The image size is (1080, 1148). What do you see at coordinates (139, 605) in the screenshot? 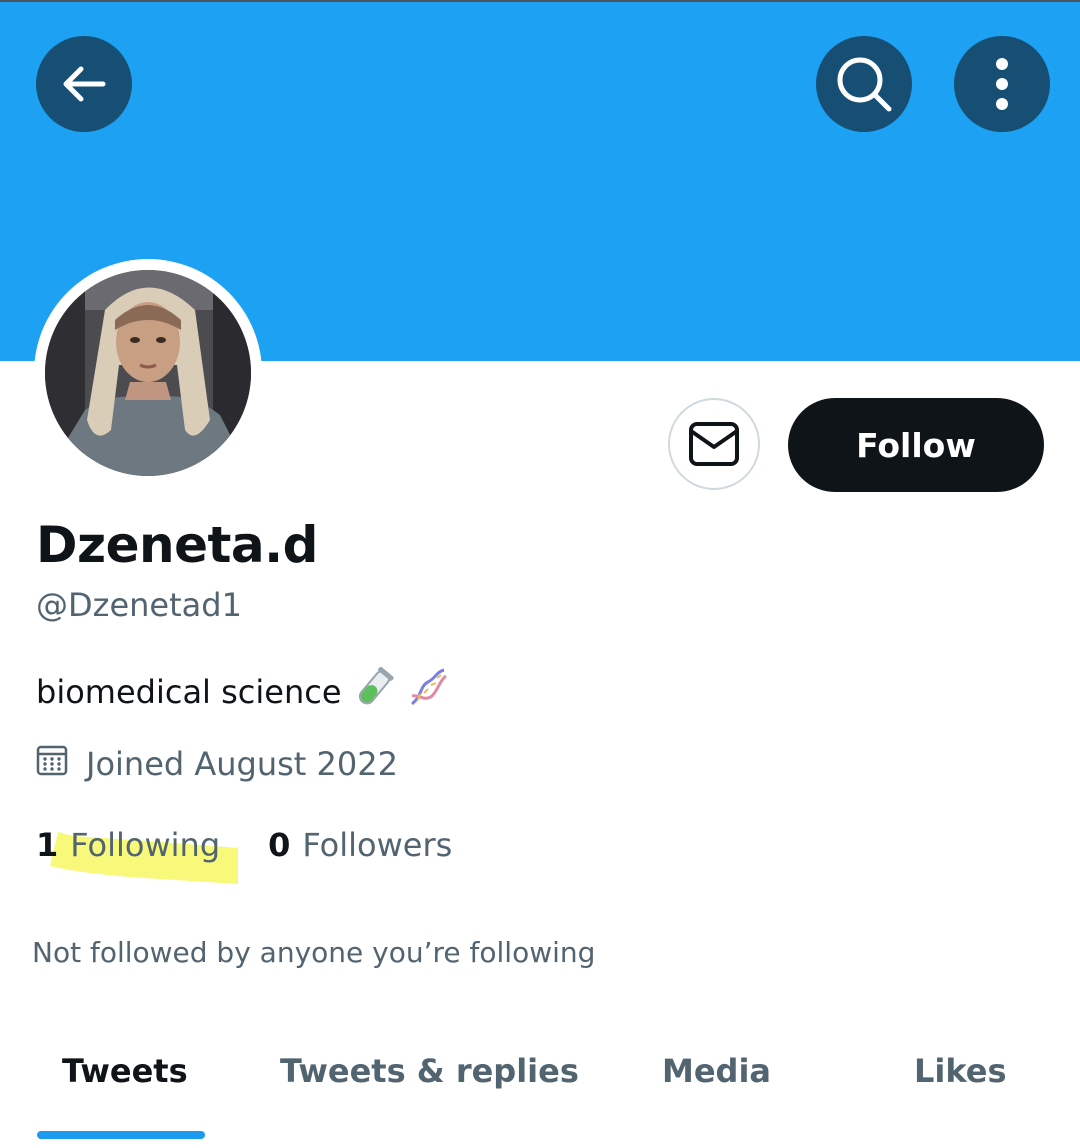
I see `username-handle: @Dzenetad1` at bounding box center [139, 605].